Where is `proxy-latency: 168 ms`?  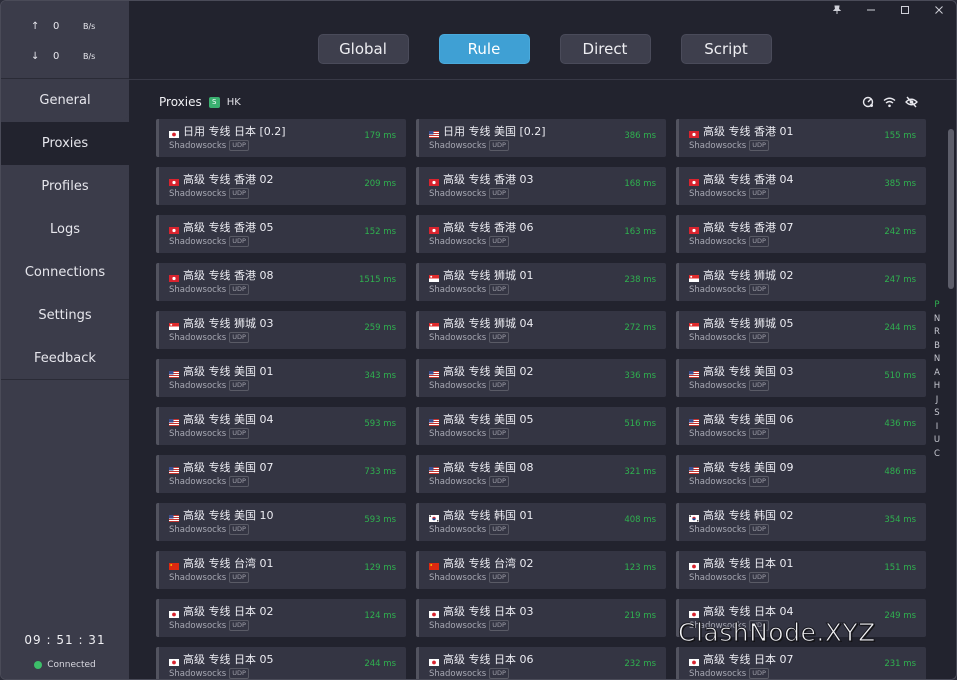
proxy-latency: 168 ms is located at coordinates (640, 184).